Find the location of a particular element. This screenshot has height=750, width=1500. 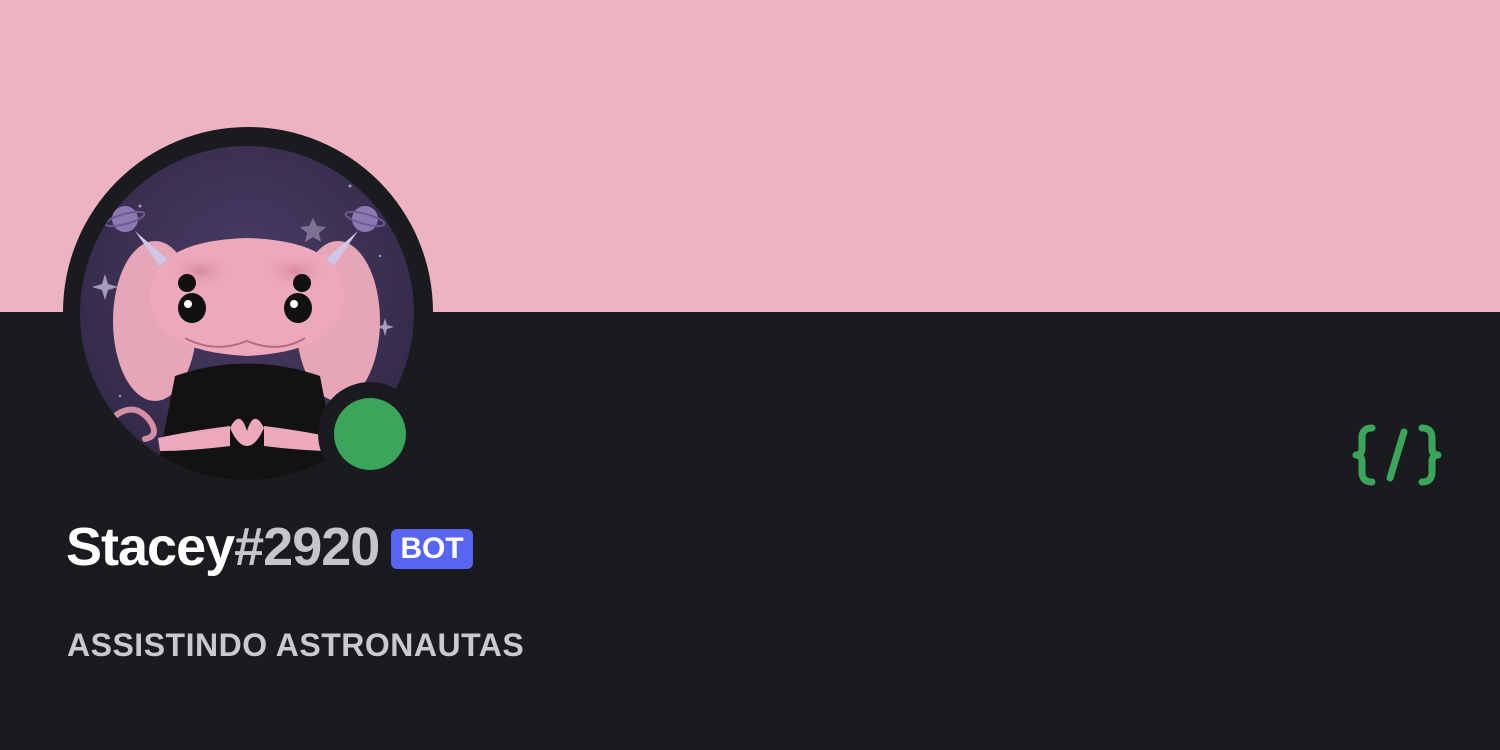

username-row: Stacey #2920 BOT is located at coordinates (269, 547).